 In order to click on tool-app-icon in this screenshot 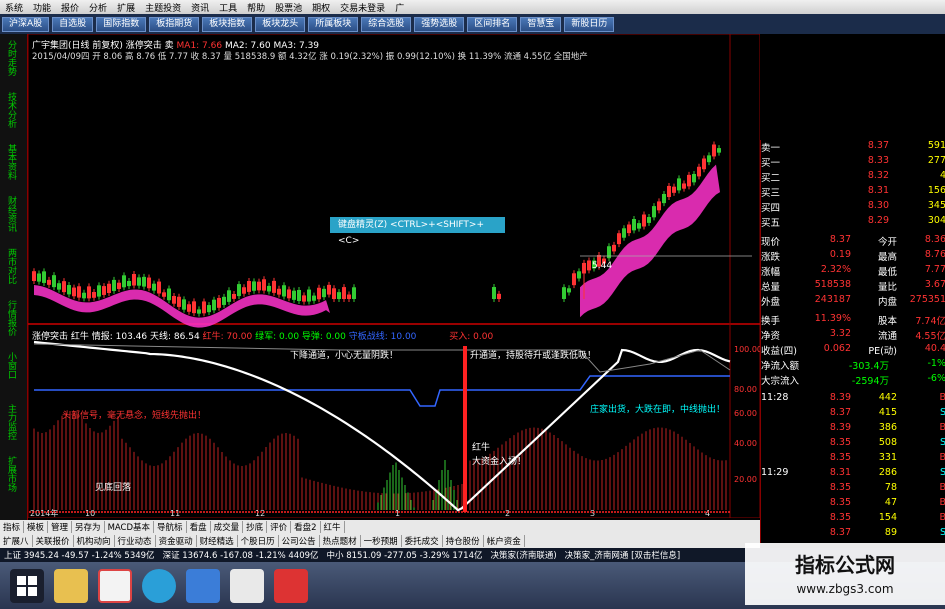, I will do `click(247, 585)`.